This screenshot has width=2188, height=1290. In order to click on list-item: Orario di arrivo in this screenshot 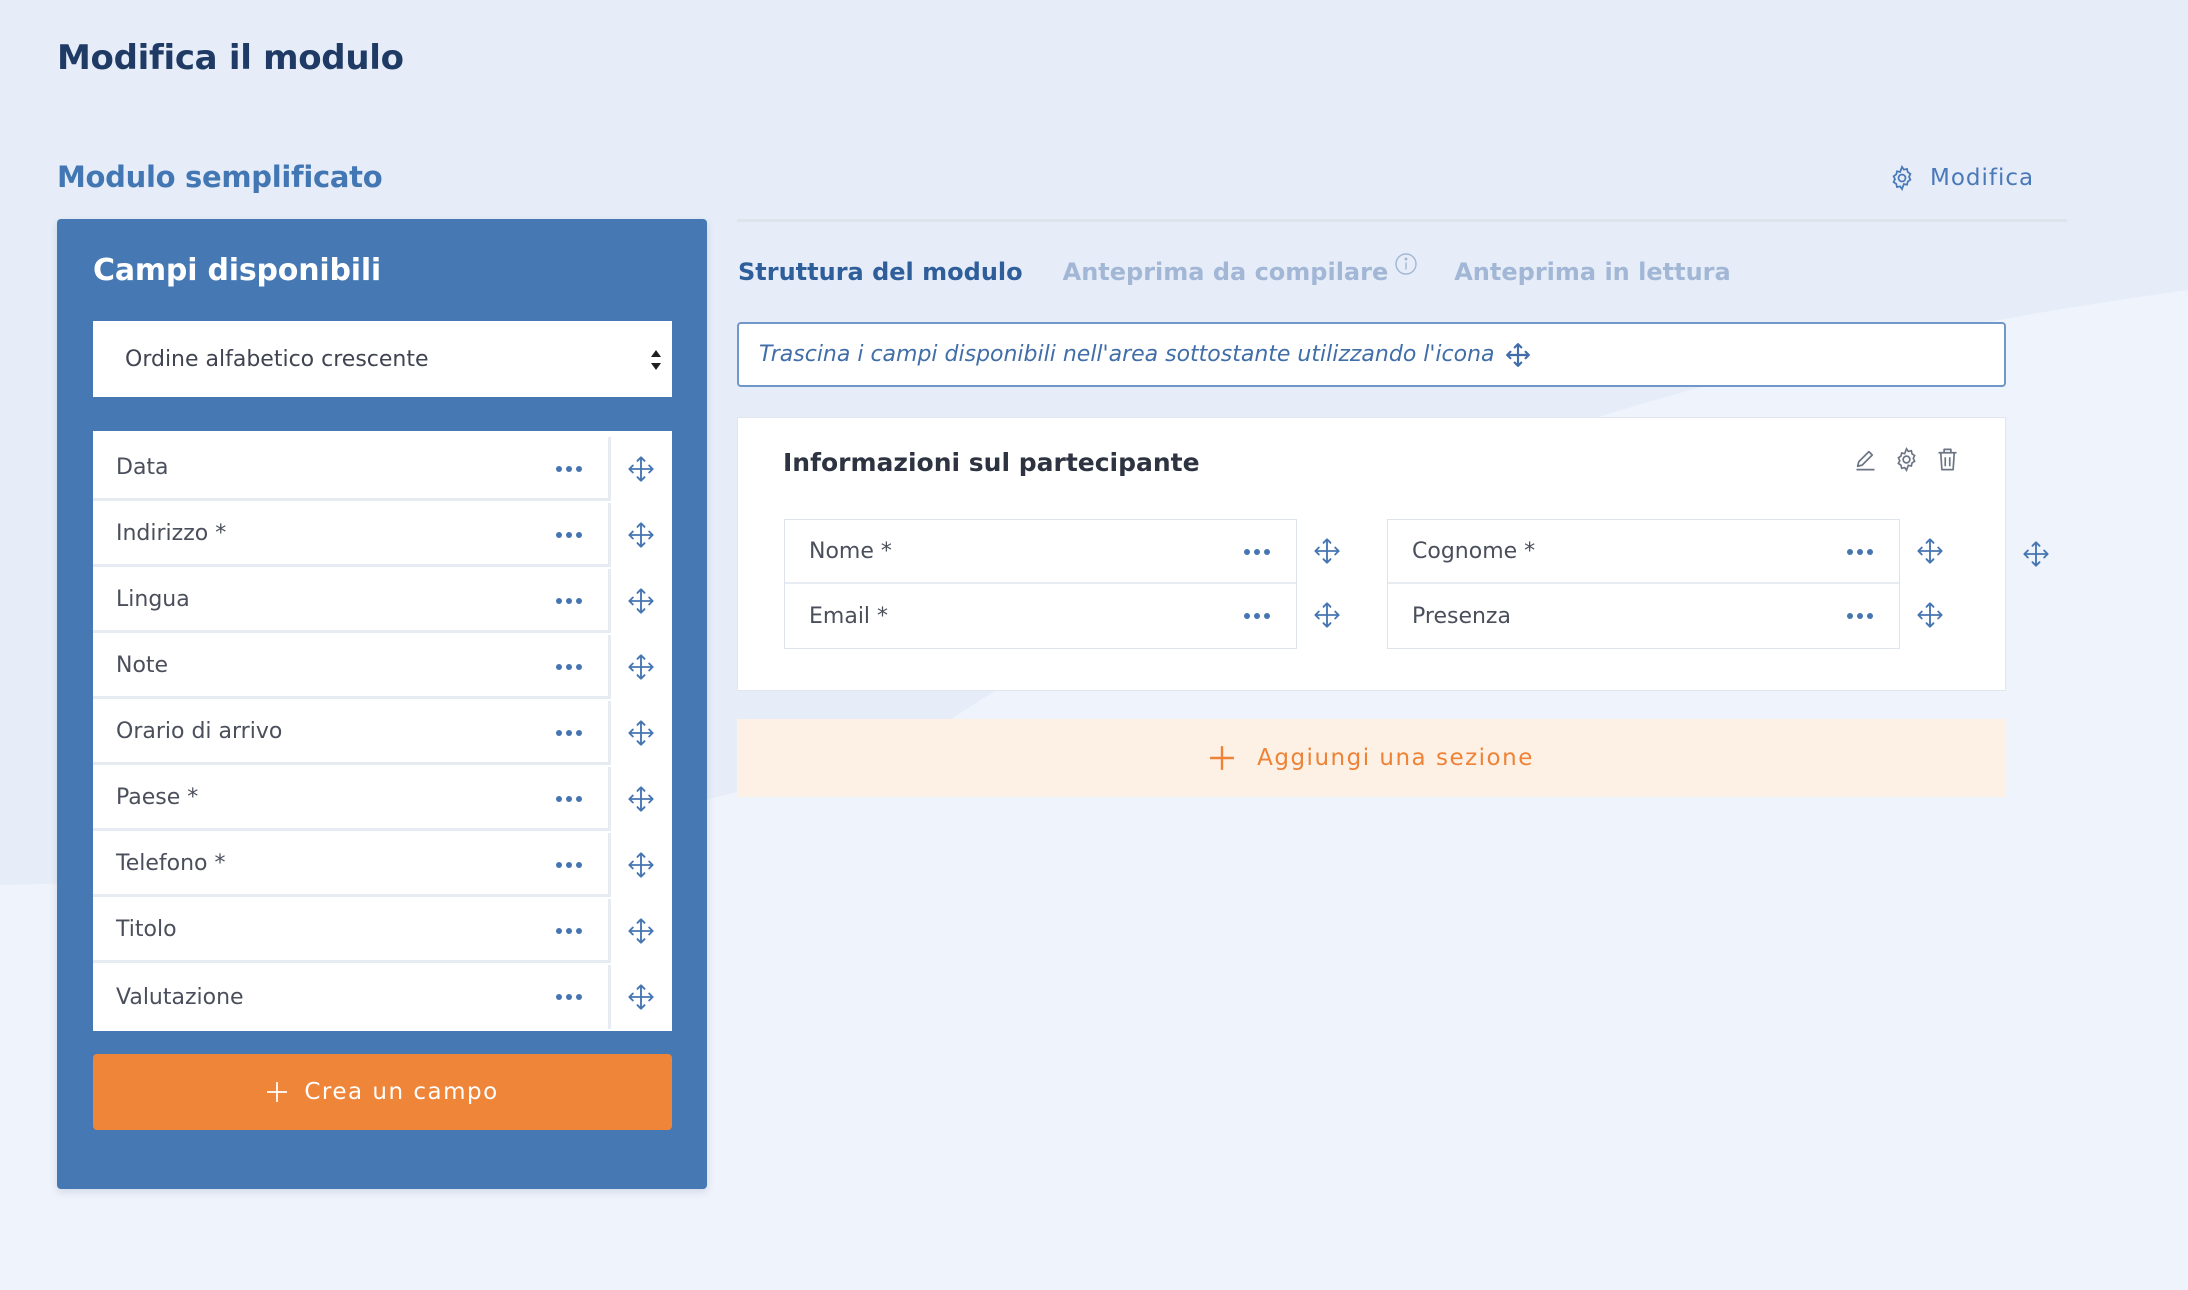, I will do `click(382, 734)`.